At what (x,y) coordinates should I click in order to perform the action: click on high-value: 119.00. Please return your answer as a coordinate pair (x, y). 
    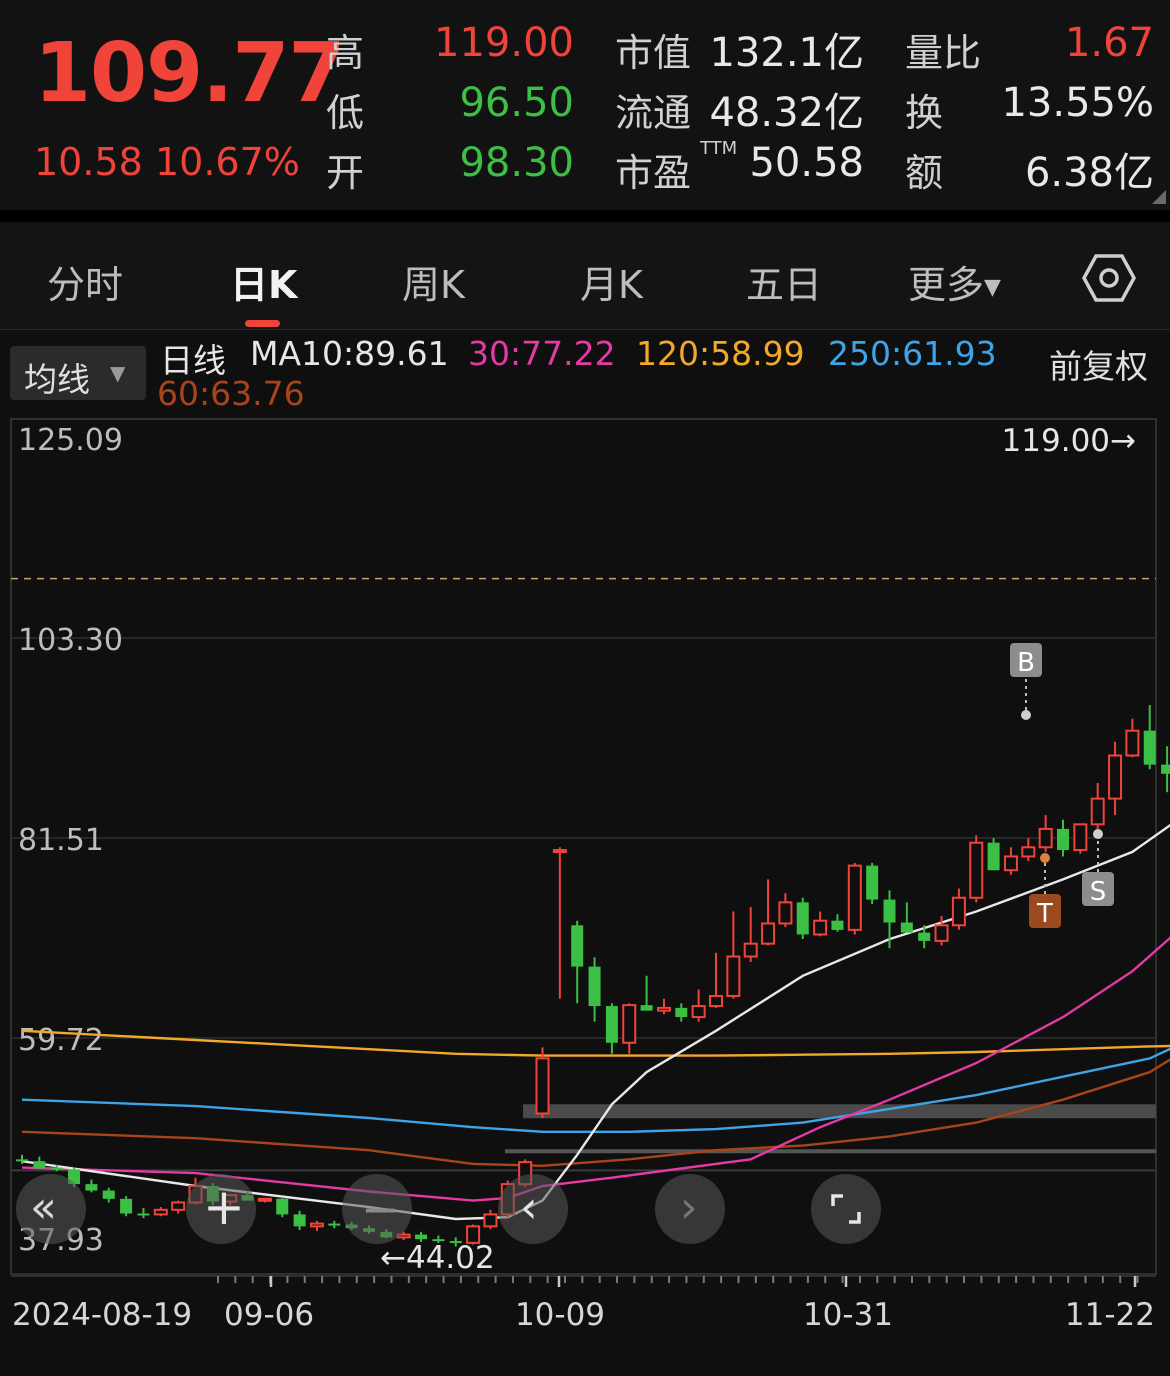
    Looking at the image, I should click on (504, 43).